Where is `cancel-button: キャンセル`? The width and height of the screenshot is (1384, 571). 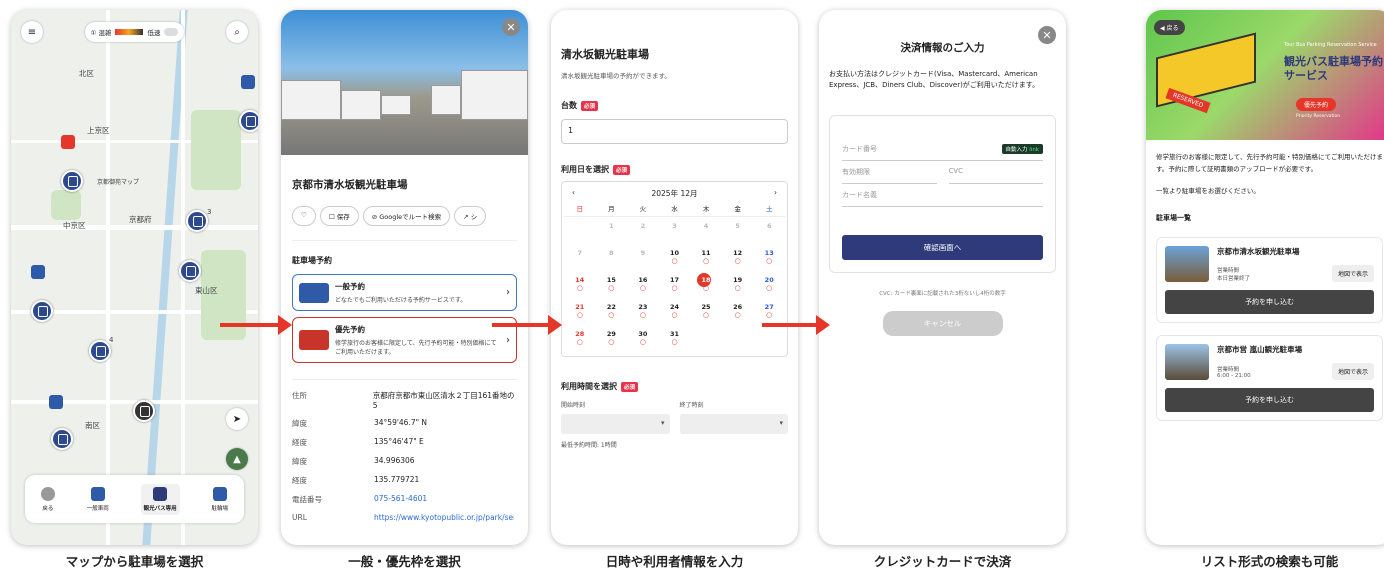 cancel-button: キャンセル is located at coordinates (942, 324).